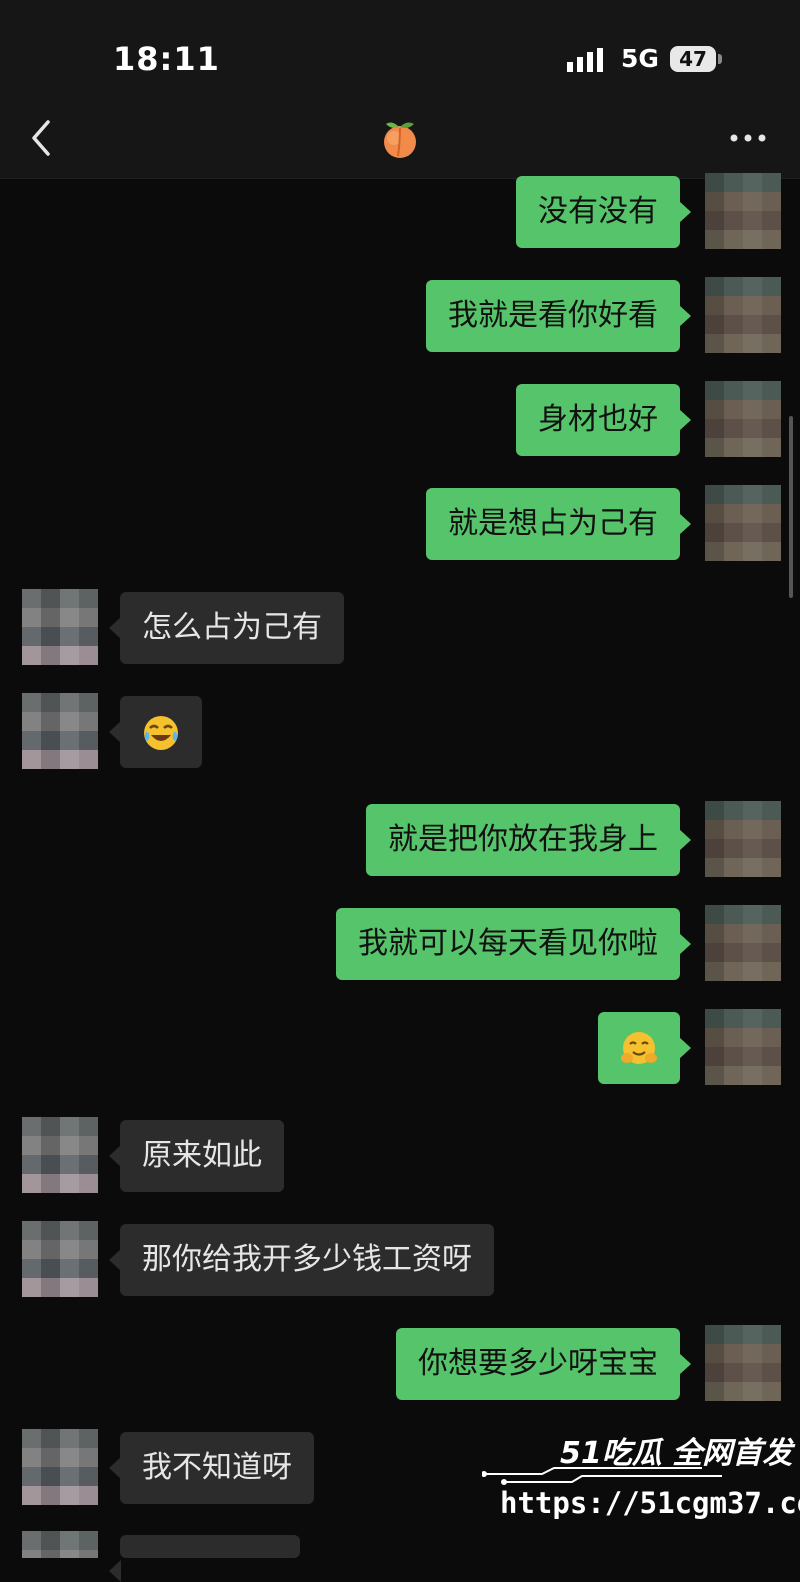 Image resolution: width=800 pixels, height=1582 pixels. I want to click on message-text: 原来如此, so click(202, 1155).